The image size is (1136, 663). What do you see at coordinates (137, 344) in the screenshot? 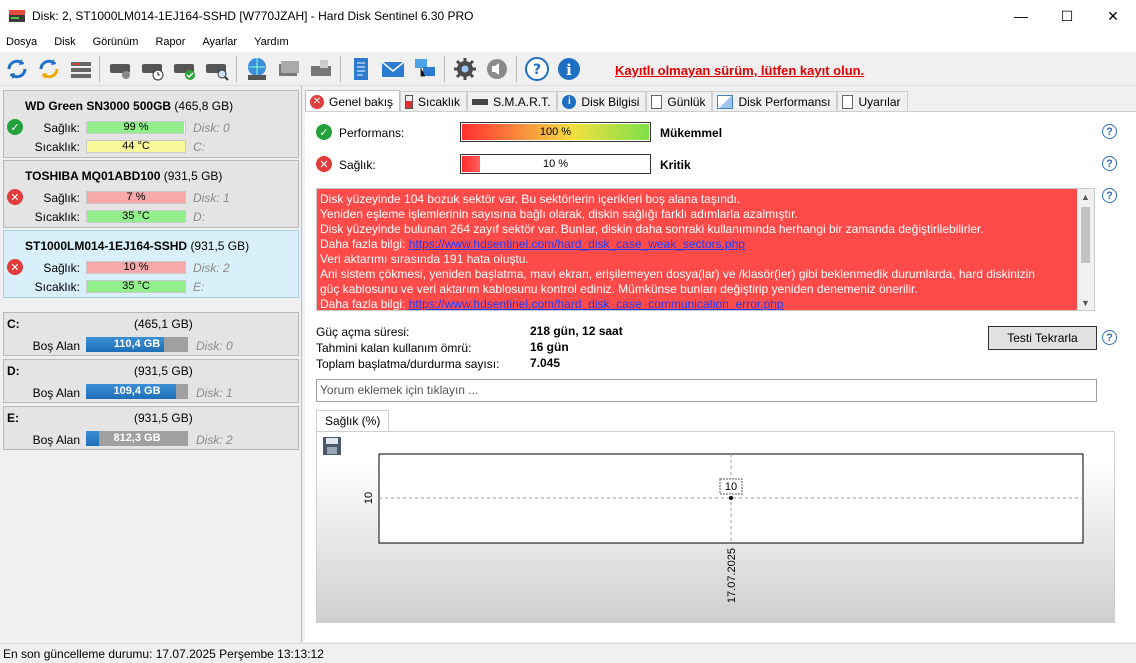
I see `free-space-bar: 110,4 GB` at bounding box center [137, 344].